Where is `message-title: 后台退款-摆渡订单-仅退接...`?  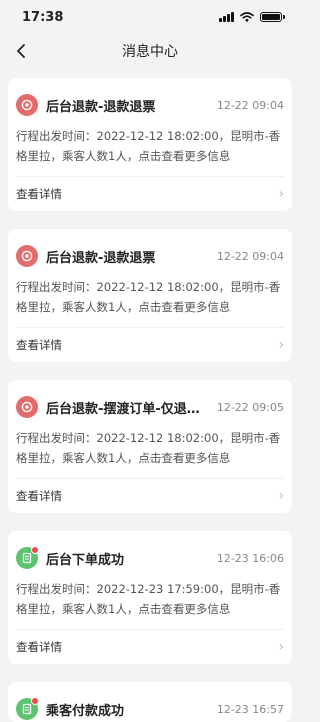
message-title: 后台退款-摆渡订单-仅退接... is located at coordinates (128, 409).